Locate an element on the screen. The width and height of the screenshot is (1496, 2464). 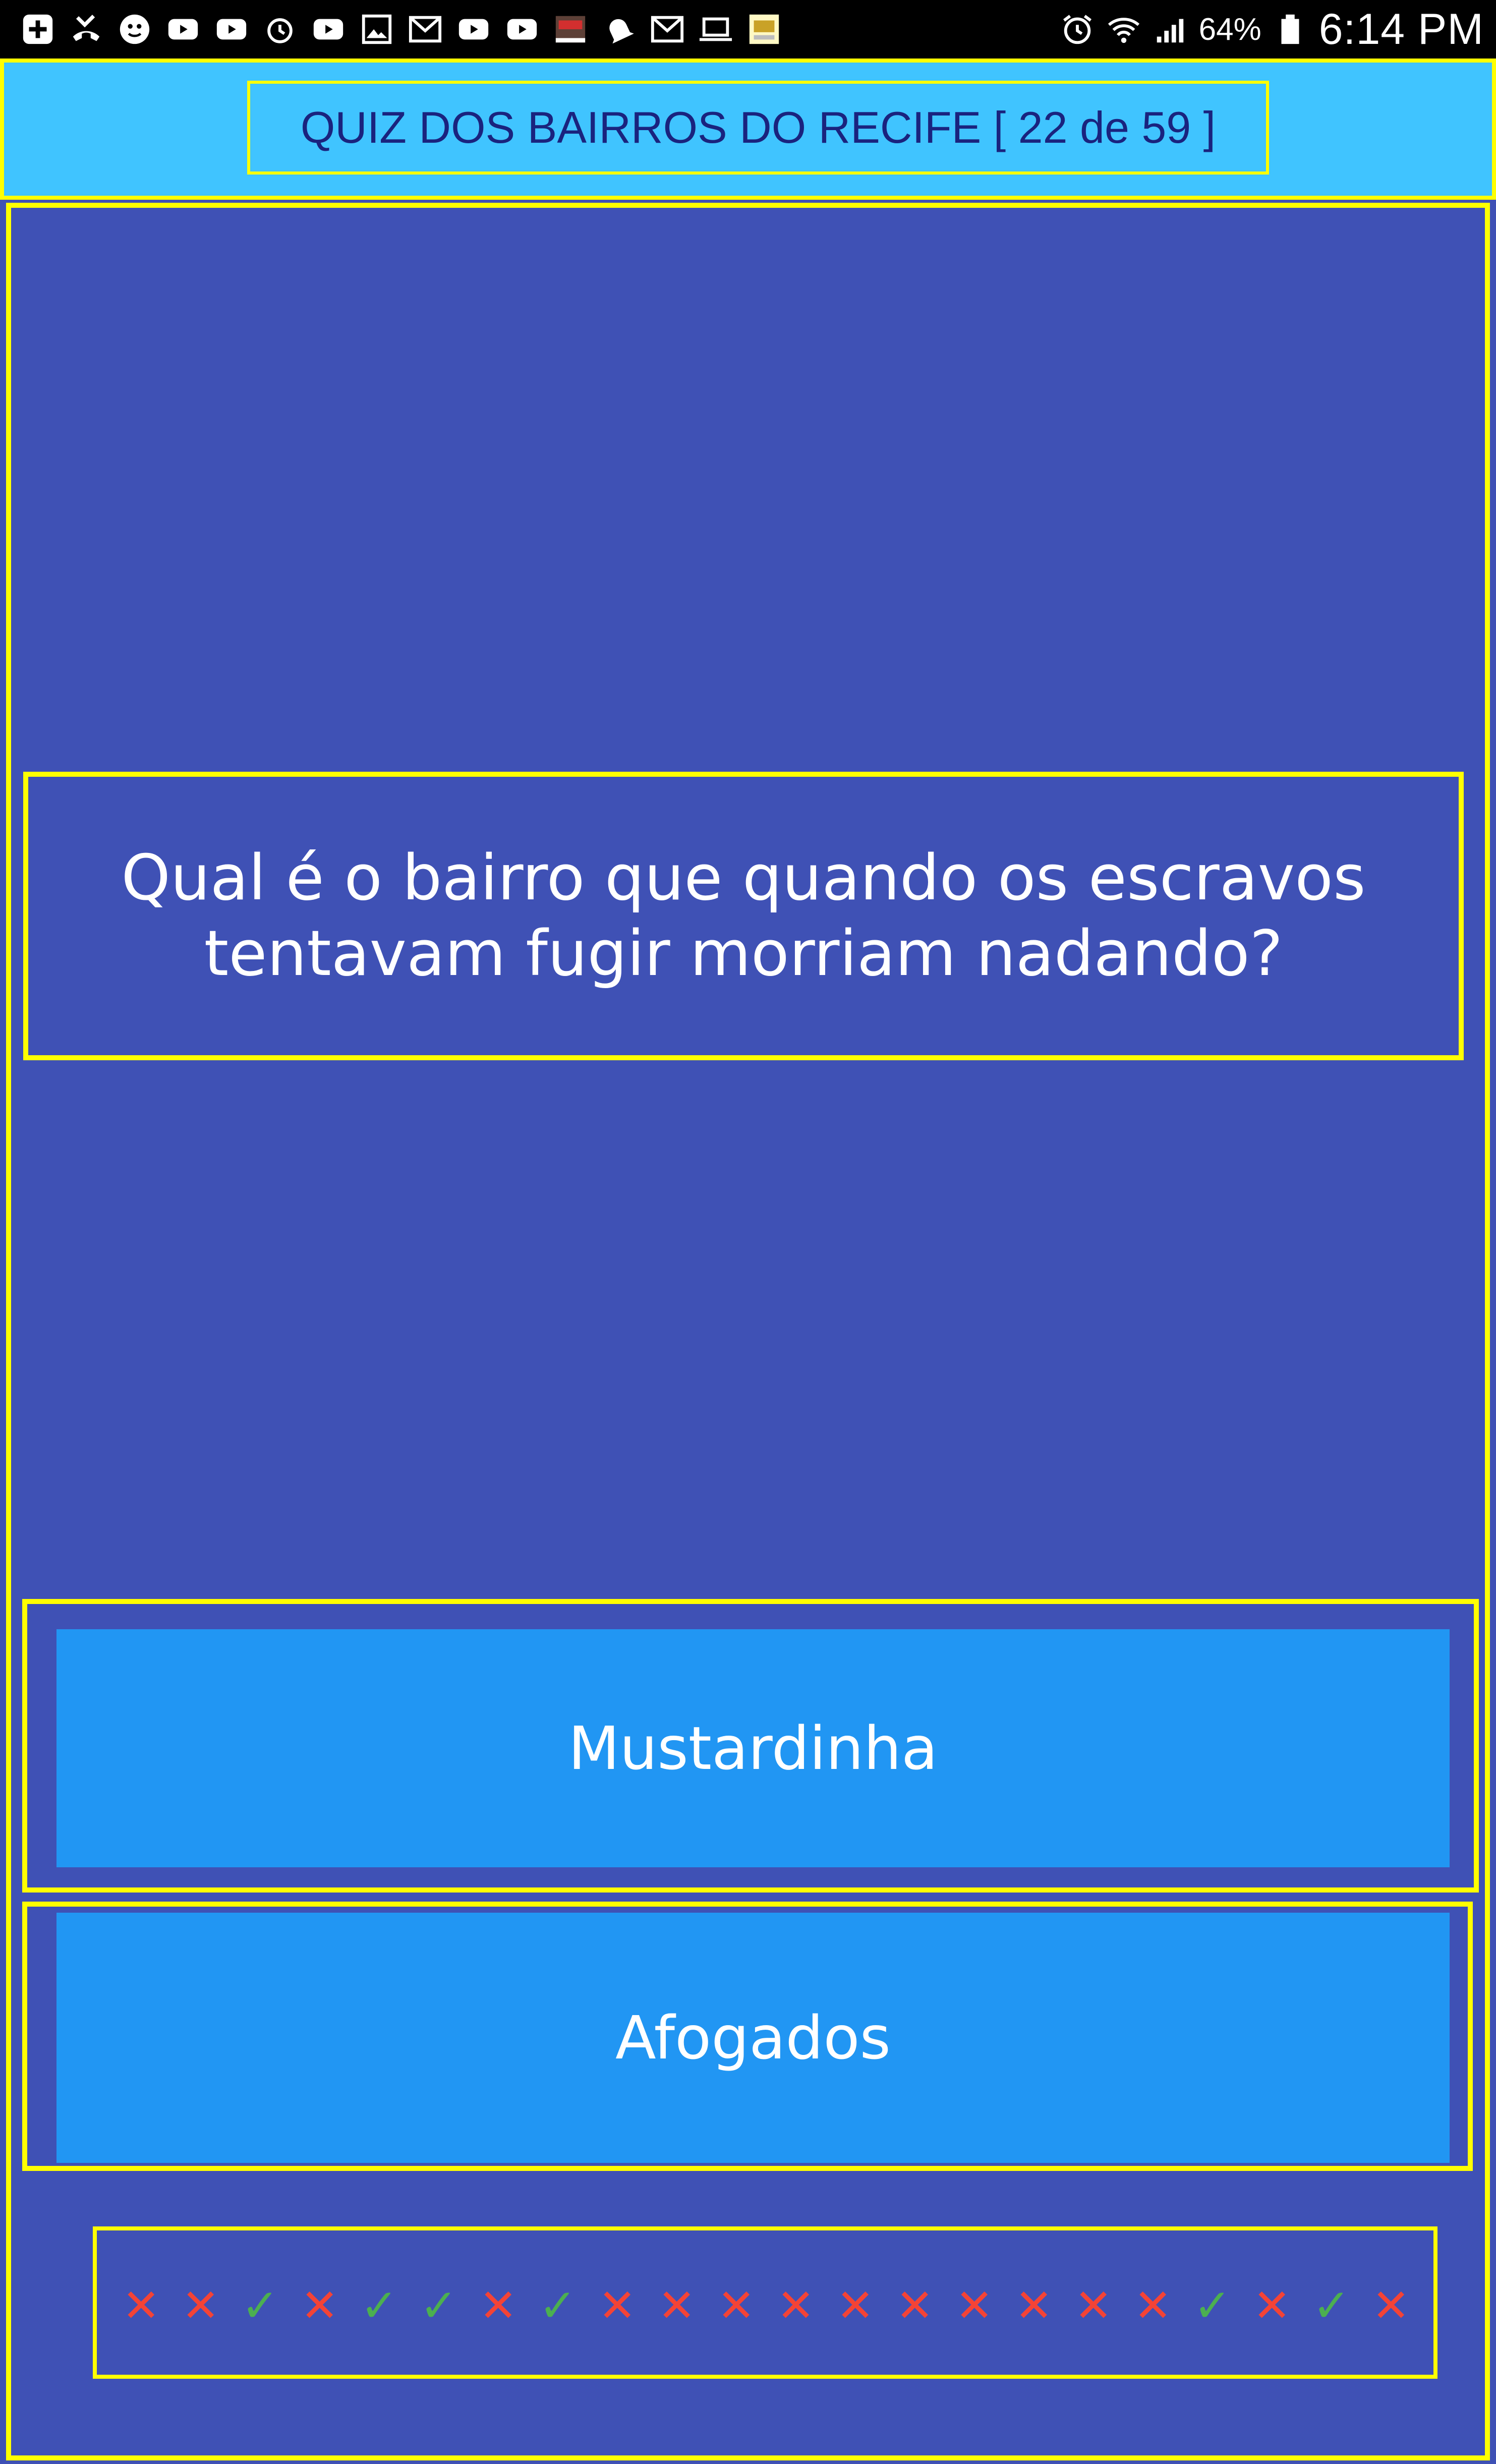
system-status: 64% 6:14 PM is located at coordinates (1272, 29).